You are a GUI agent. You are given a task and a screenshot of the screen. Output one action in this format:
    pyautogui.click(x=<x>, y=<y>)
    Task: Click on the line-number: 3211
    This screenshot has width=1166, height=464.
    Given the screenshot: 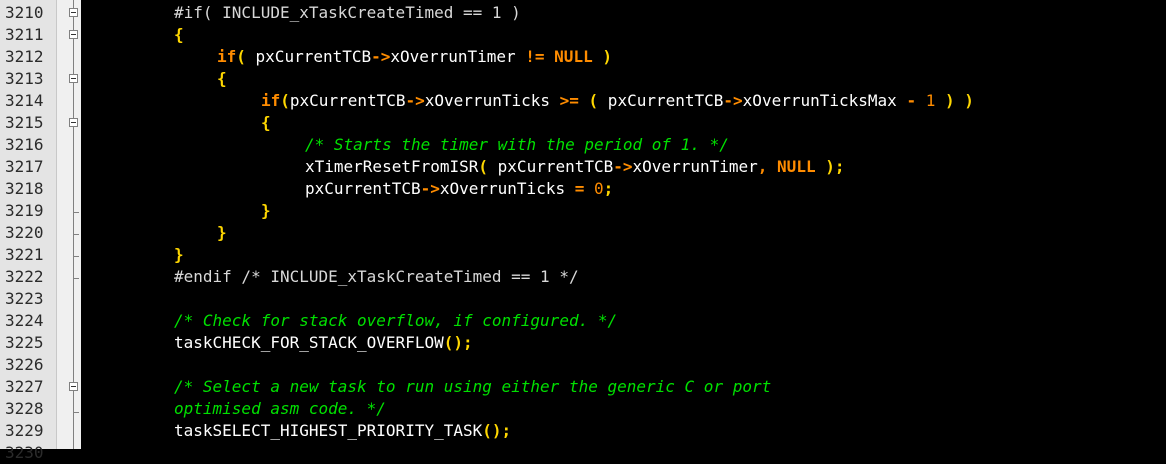 What is the action you would take?
    pyautogui.click(x=24, y=34)
    